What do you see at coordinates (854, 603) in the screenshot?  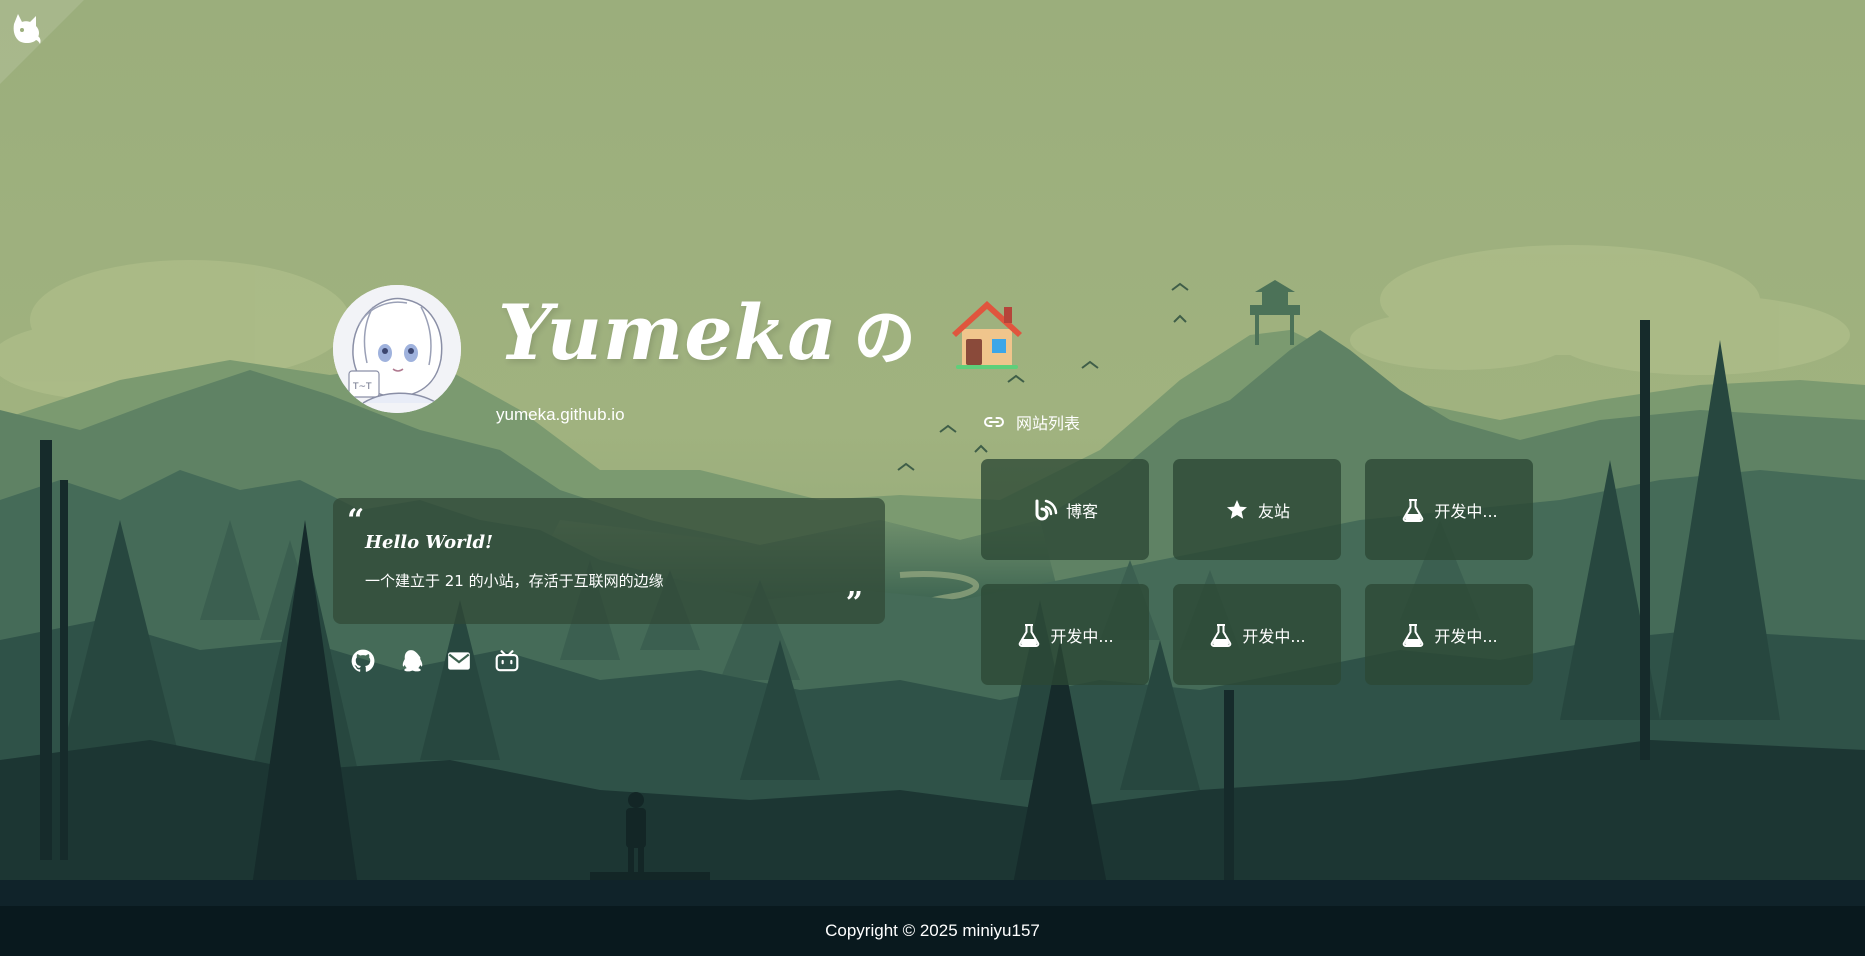 I see `quote-close-mark: ”` at bounding box center [854, 603].